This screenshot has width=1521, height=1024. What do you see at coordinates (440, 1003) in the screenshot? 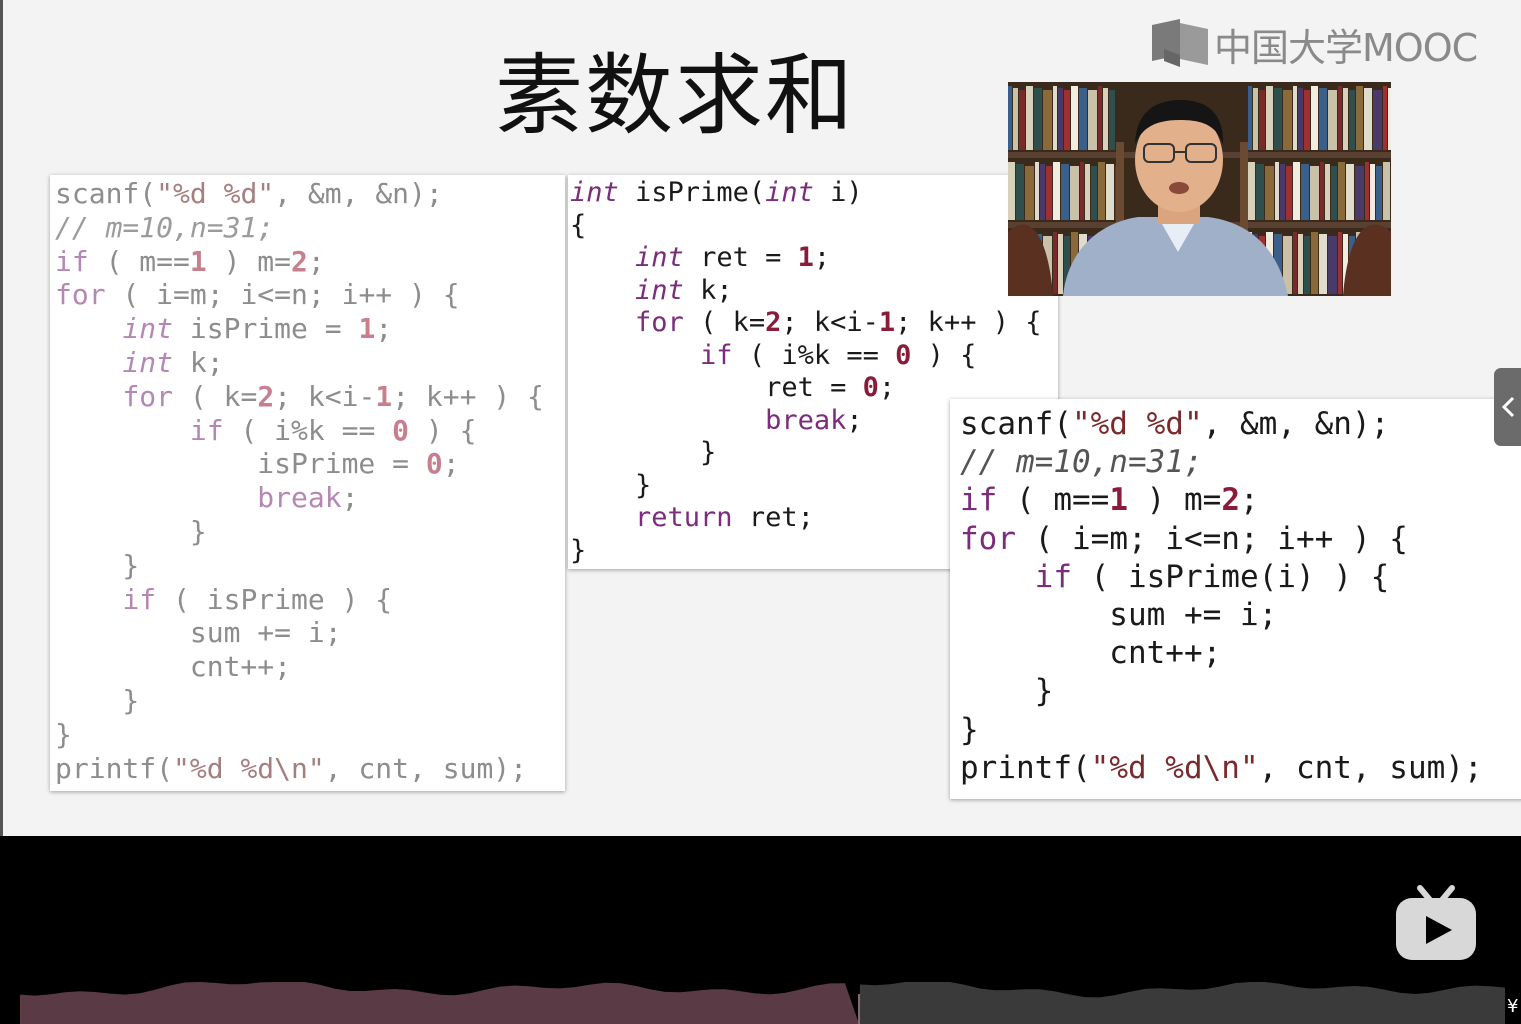
I see `progress-played` at bounding box center [440, 1003].